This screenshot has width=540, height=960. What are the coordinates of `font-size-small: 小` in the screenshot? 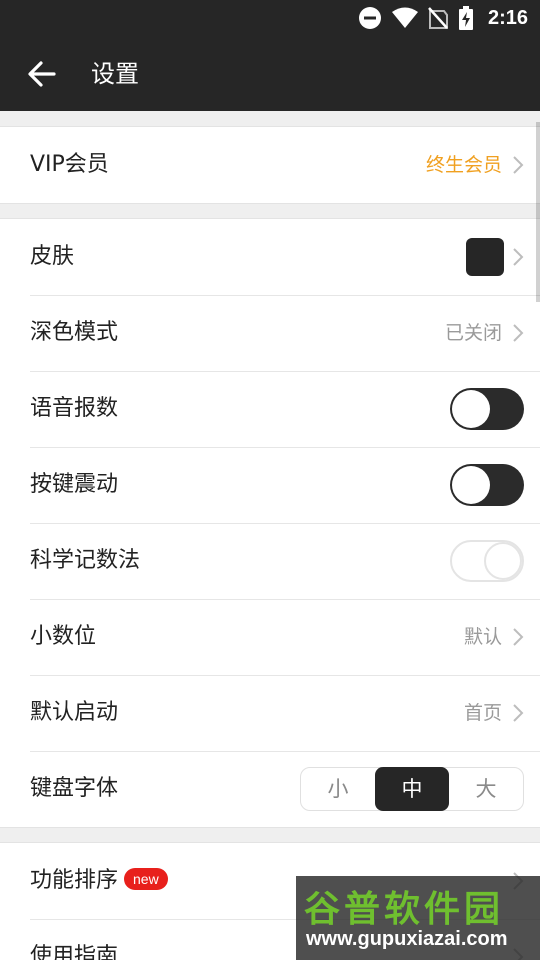 It's located at (338, 789).